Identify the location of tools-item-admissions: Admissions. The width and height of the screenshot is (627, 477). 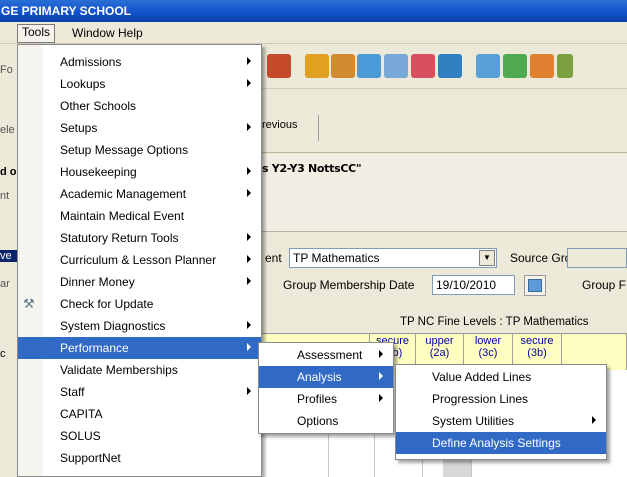
(139, 62).